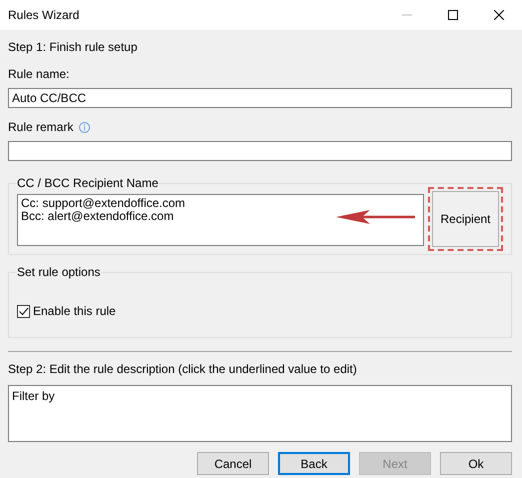  Describe the element at coordinates (260, 413) in the screenshot. I see `description-box: Filter by` at that location.